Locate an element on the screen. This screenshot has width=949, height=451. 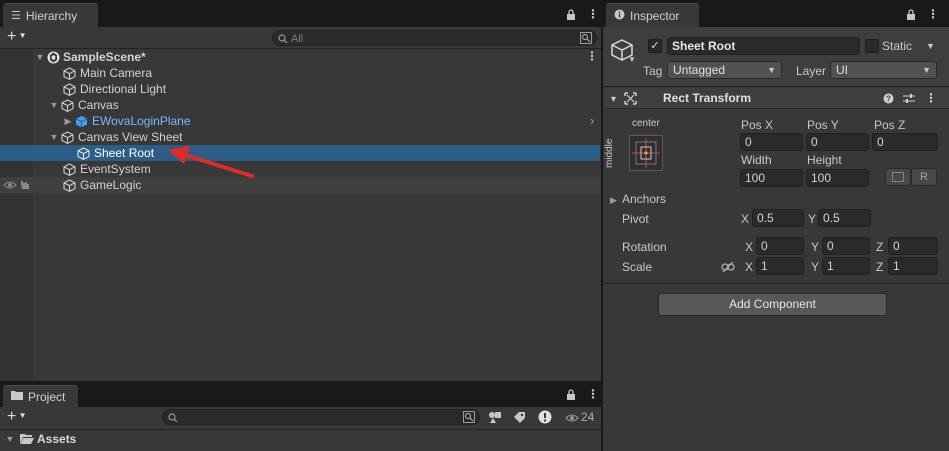
pos-y-value: 0 is located at coordinates (814, 142).